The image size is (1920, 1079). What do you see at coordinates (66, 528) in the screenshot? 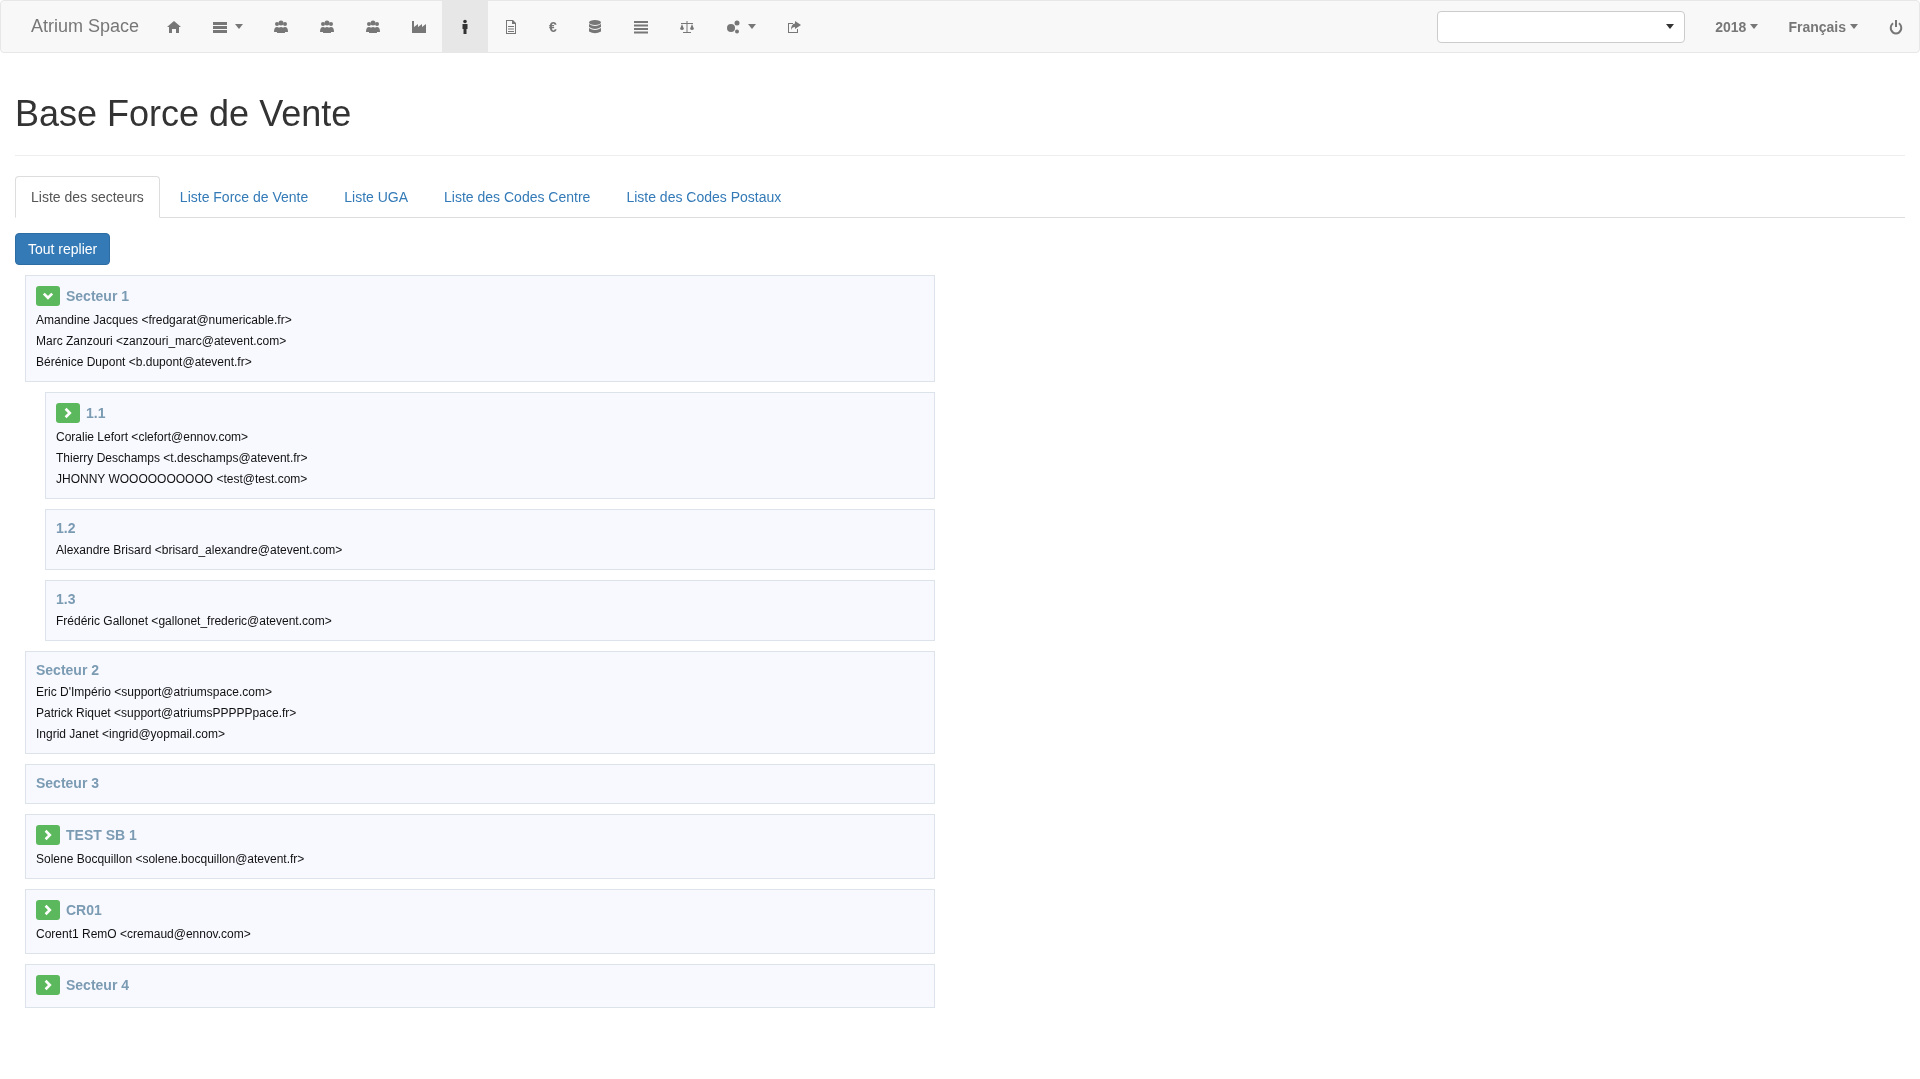
I see `sector-name: 1.2` at bounding box center [66, 528].